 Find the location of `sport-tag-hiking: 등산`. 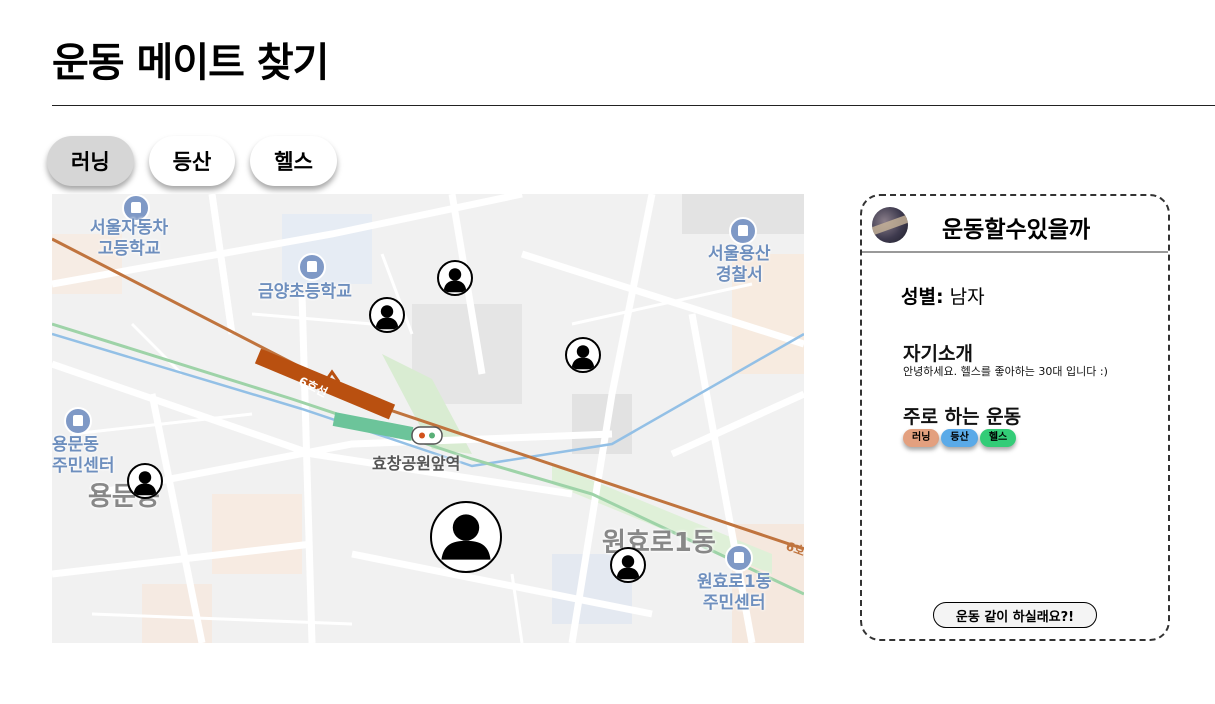

sport-tag-hiking: 등산 is located at coordinates (959, 438).